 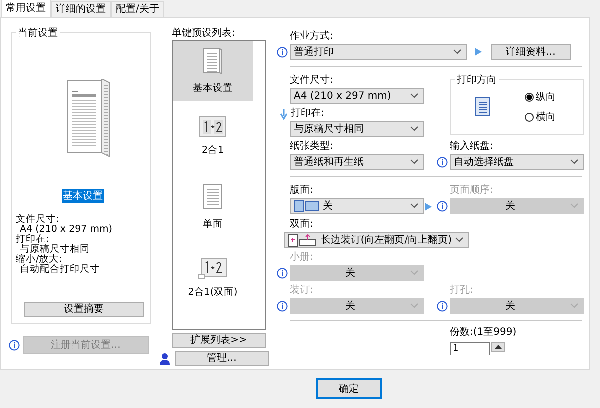 What do you see at coordinates (378, 52) in the screenshot?
I see `dropdown: 普通打印` at bounding box center [378, 52].